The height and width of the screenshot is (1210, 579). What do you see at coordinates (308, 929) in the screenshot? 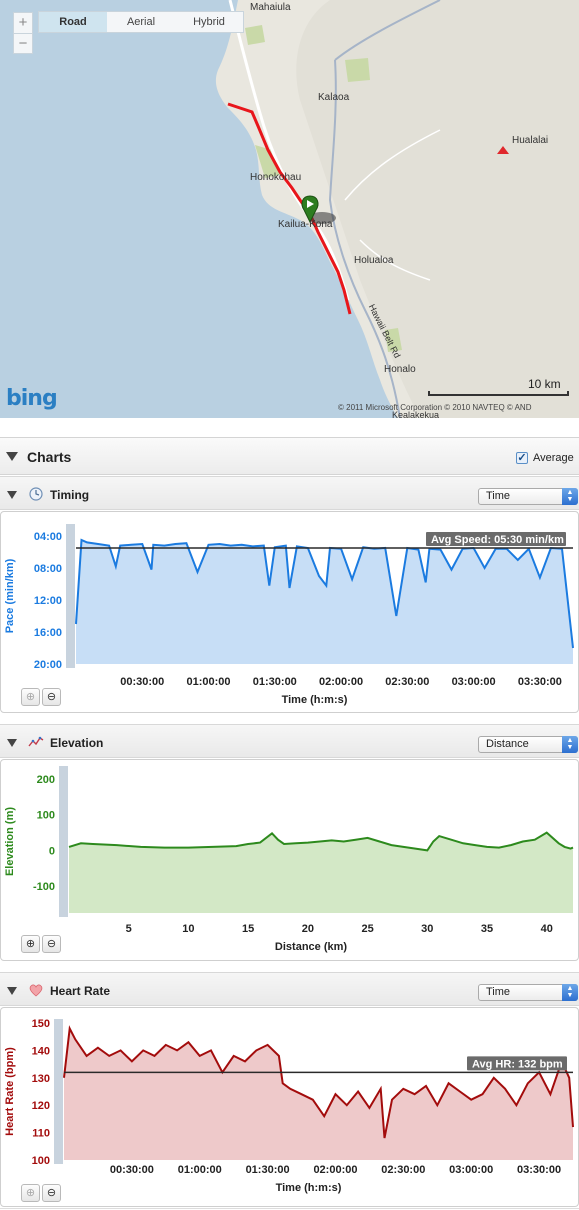
I see `x-tick-label: 20` at bounding box center [308, 929].